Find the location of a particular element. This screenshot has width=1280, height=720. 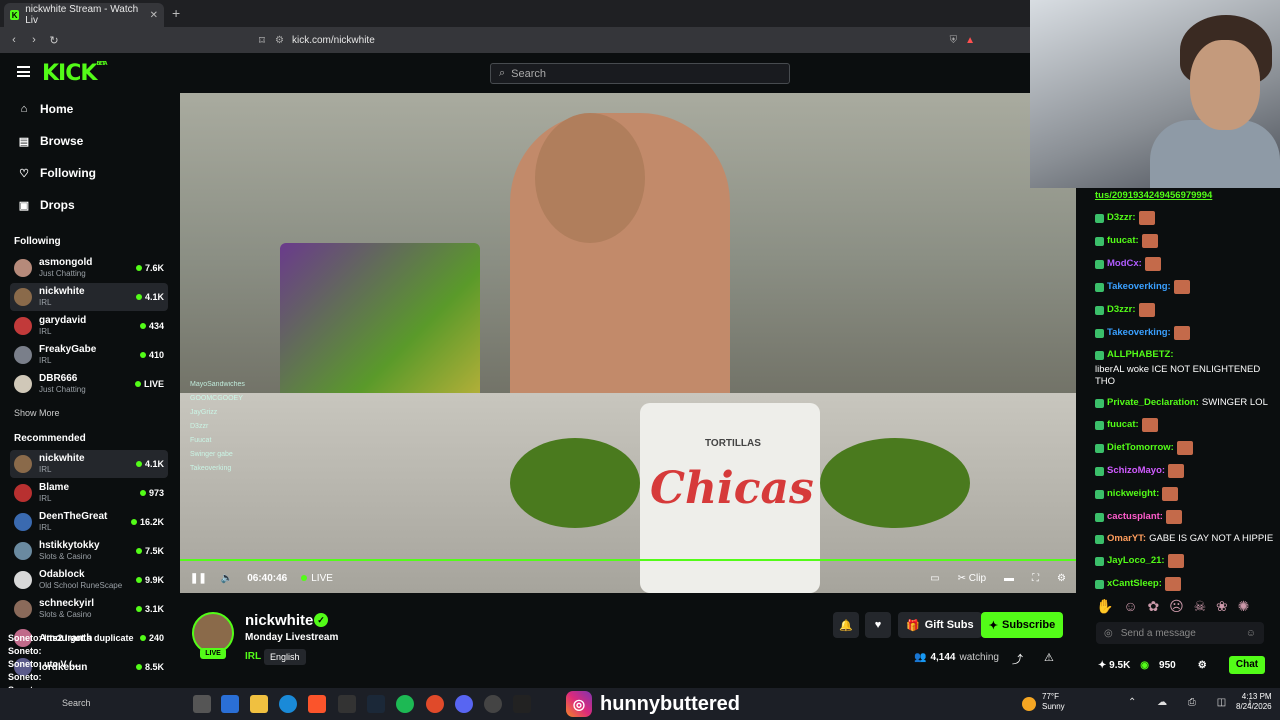

channel-item: DBR666 Just Chatting LIVE is located at coordinates (89, 384).